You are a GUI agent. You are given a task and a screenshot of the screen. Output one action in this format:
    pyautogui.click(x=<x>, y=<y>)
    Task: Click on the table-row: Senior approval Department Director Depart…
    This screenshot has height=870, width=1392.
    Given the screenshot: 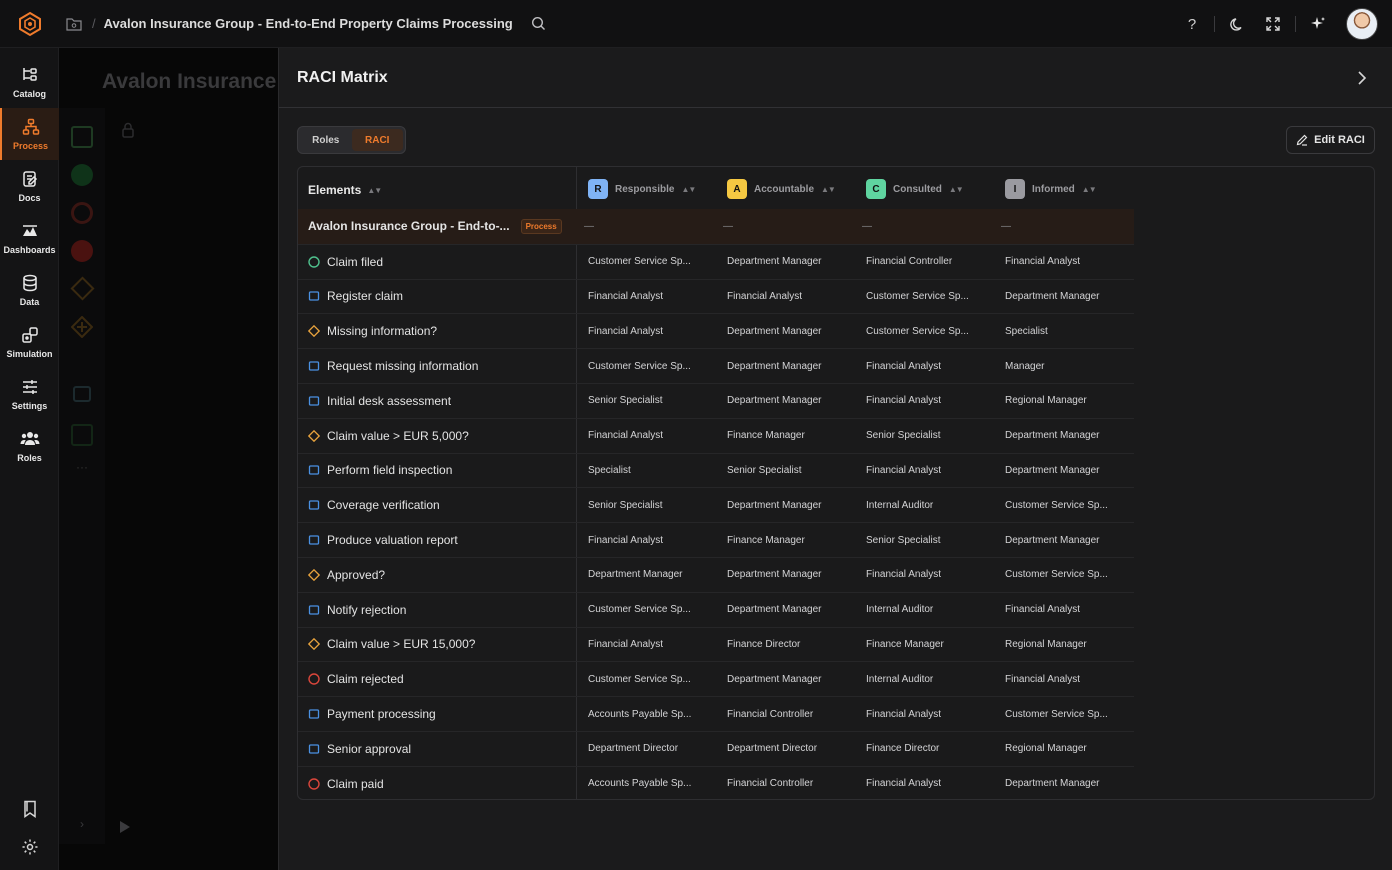 What is the action you would take?
    pyautogui.click(x=716, y=748)
    